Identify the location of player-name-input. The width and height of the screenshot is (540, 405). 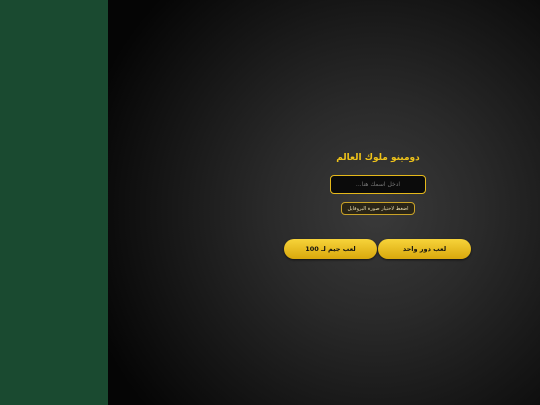
(378, 184).